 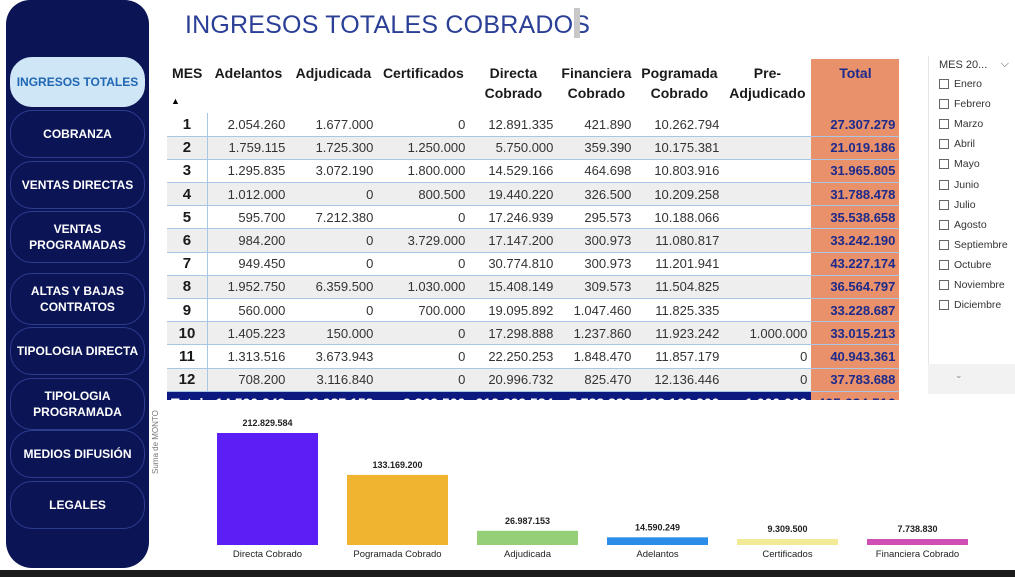 What do you see at coordinates (333, 171) in the screenshot?
I see `value-cell: 3.072.190` at bounding box center [333, 171].